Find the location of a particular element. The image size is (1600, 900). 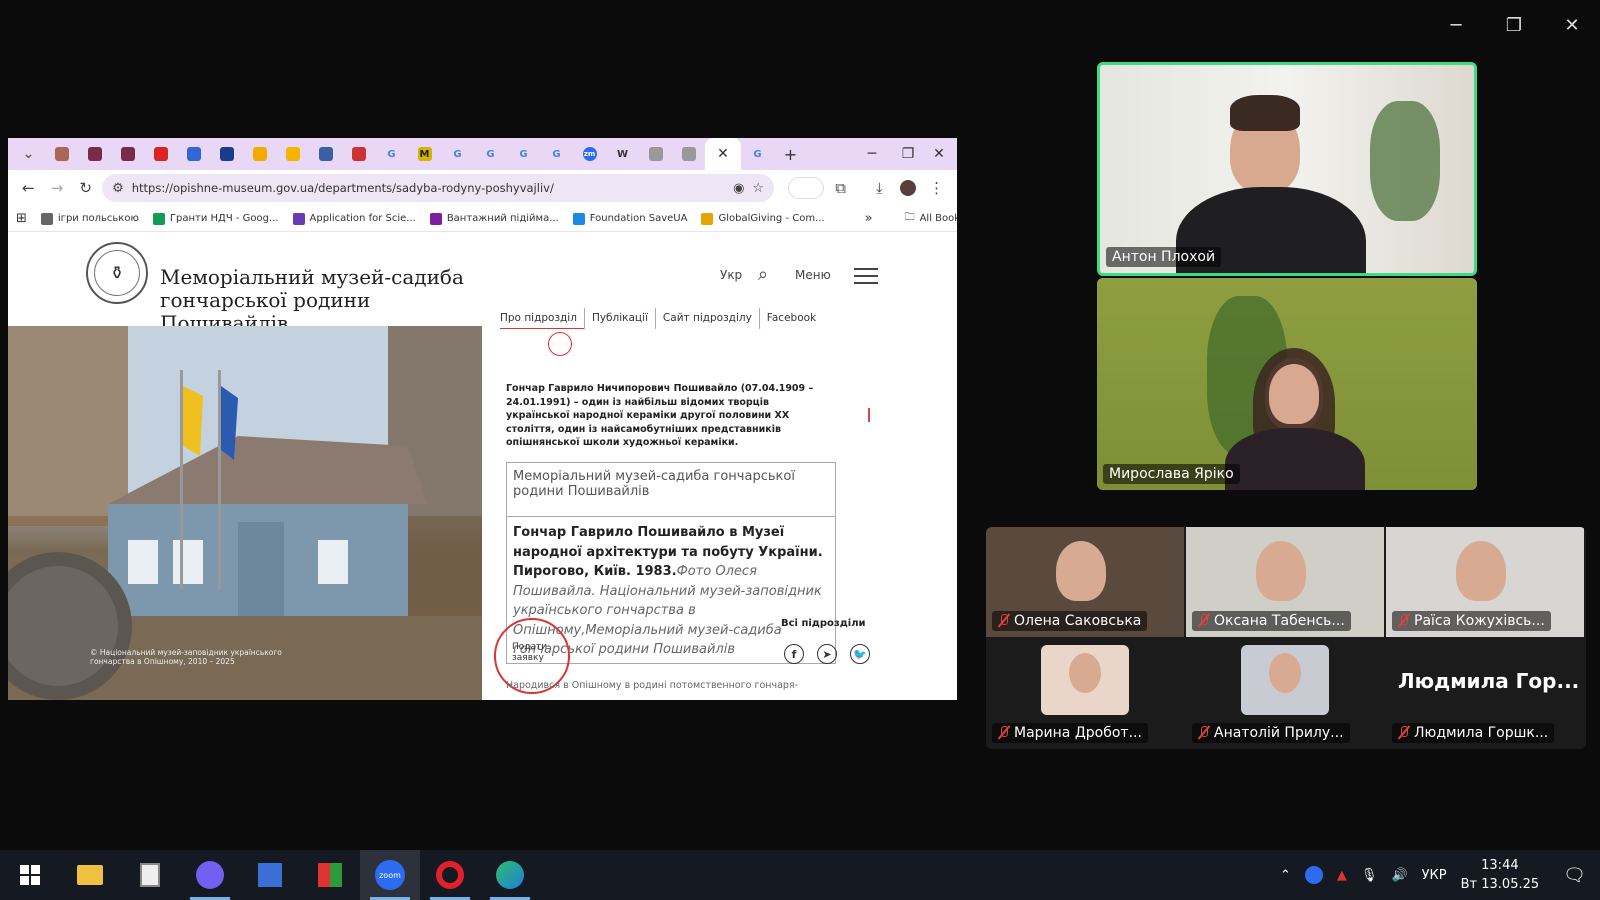

download-icon: ⤓ is located at coordinates (879, 188).